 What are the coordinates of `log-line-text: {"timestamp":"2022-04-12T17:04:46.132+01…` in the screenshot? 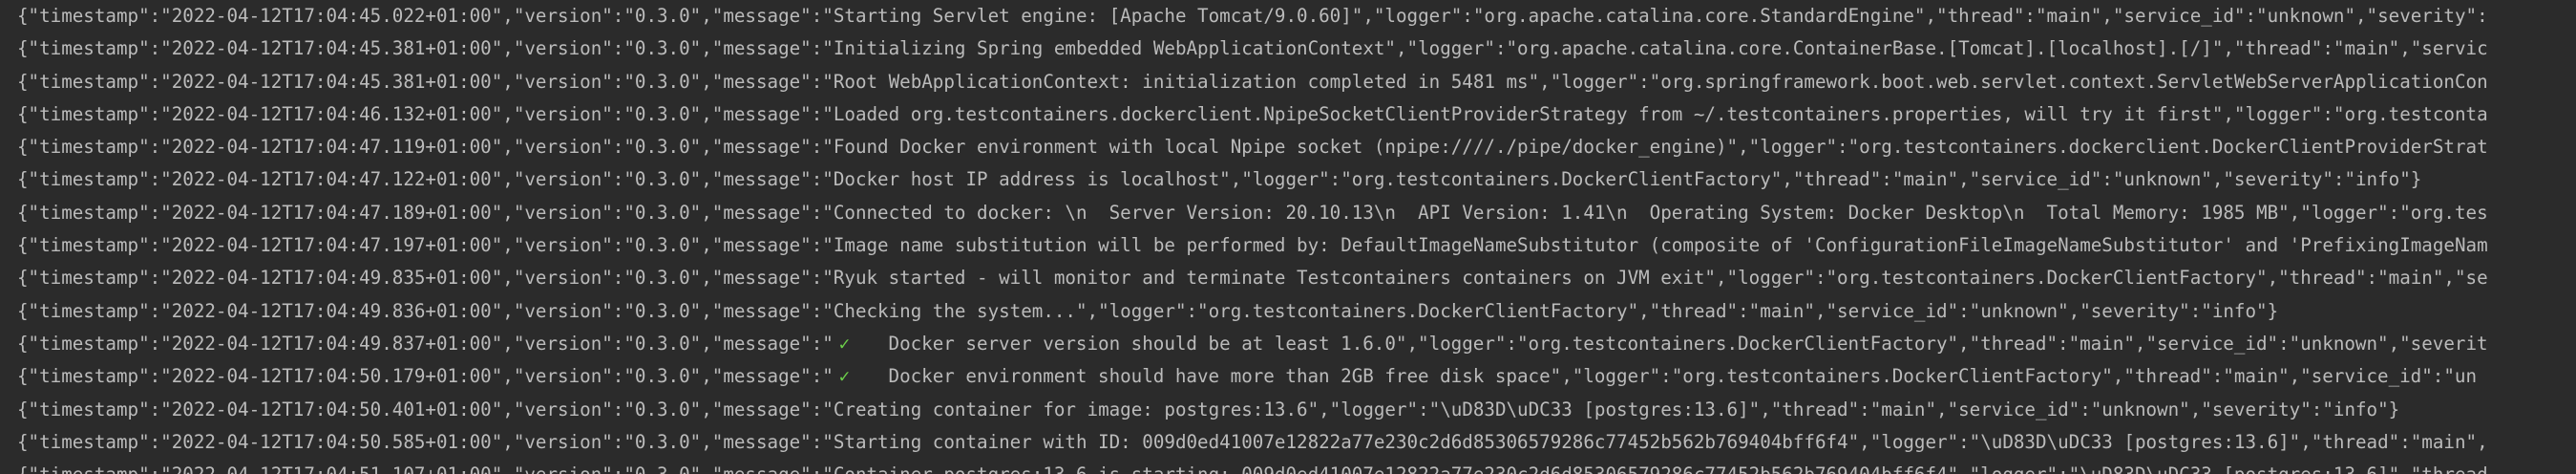 It's located at (1252, 114).